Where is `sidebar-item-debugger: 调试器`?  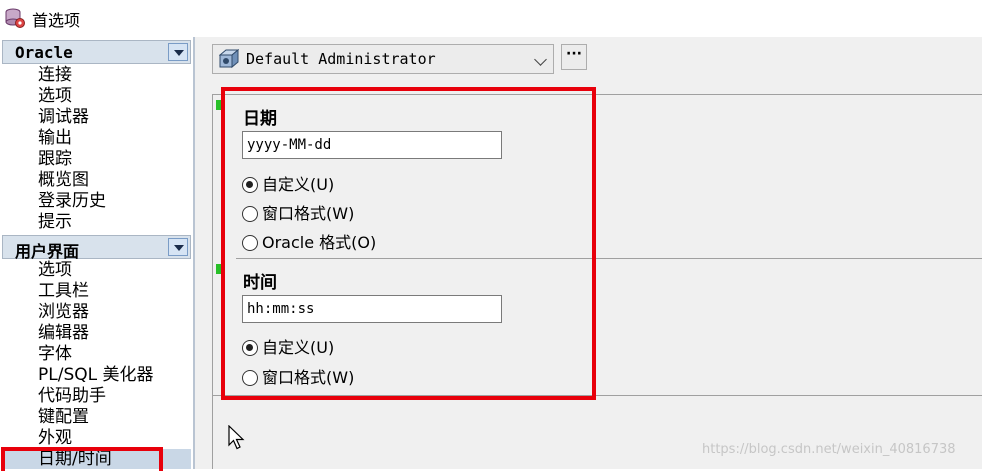
sidebar-item-debugger: 调试器 is located at coordinates (63, 117).